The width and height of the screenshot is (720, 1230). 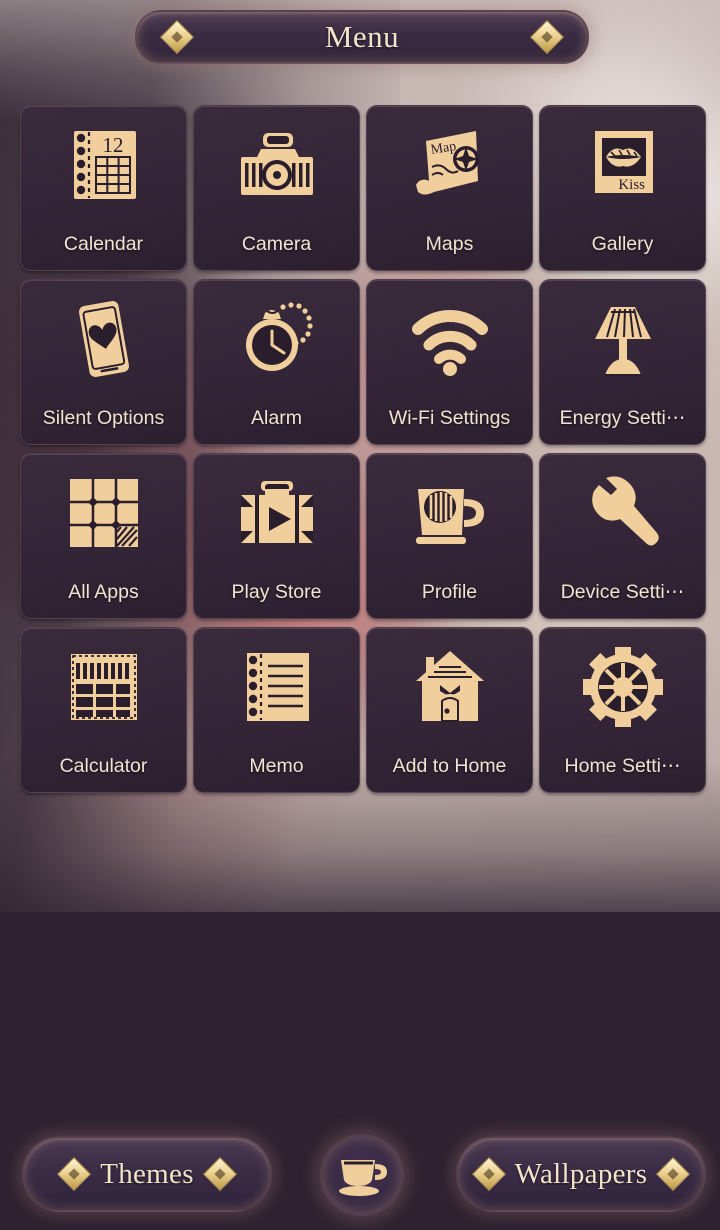 I want to click on app-tile-alarm: Alarm, so click(x=276, y=362).